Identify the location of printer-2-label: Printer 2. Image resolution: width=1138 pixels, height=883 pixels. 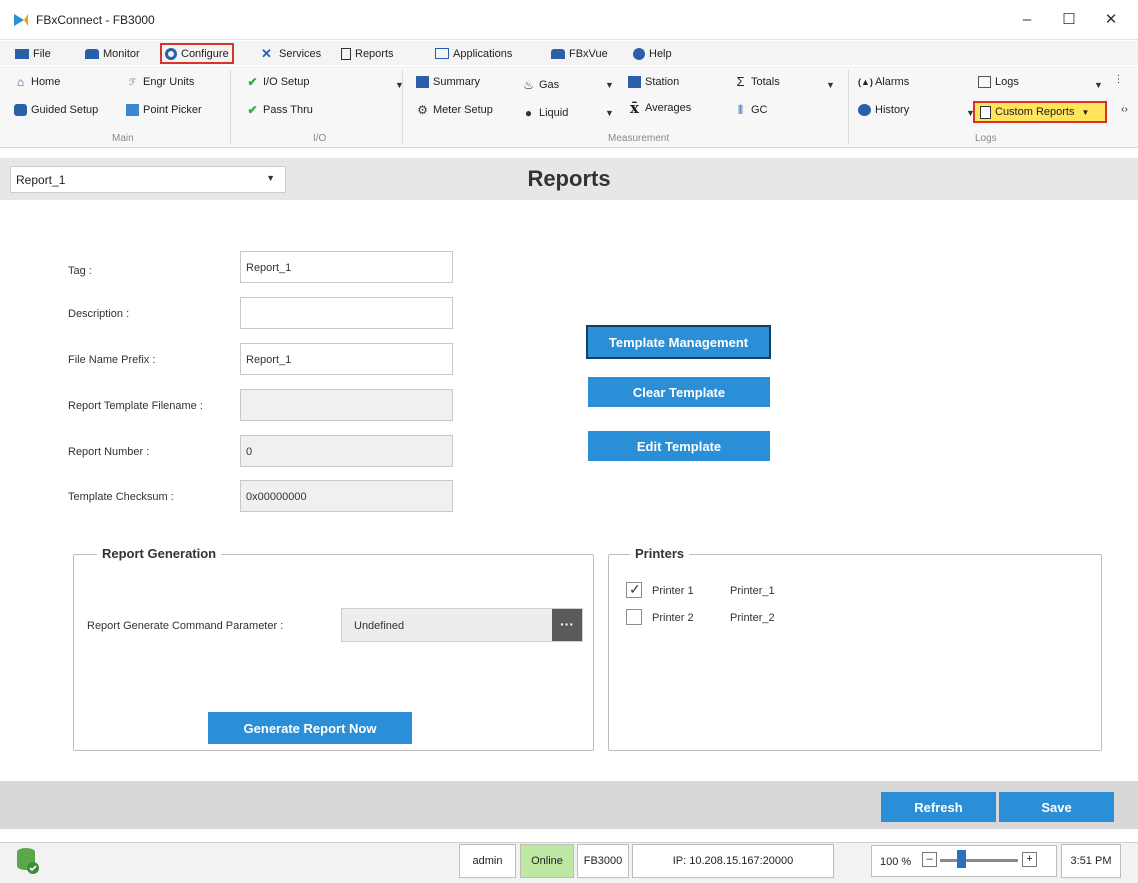
(673, 618).